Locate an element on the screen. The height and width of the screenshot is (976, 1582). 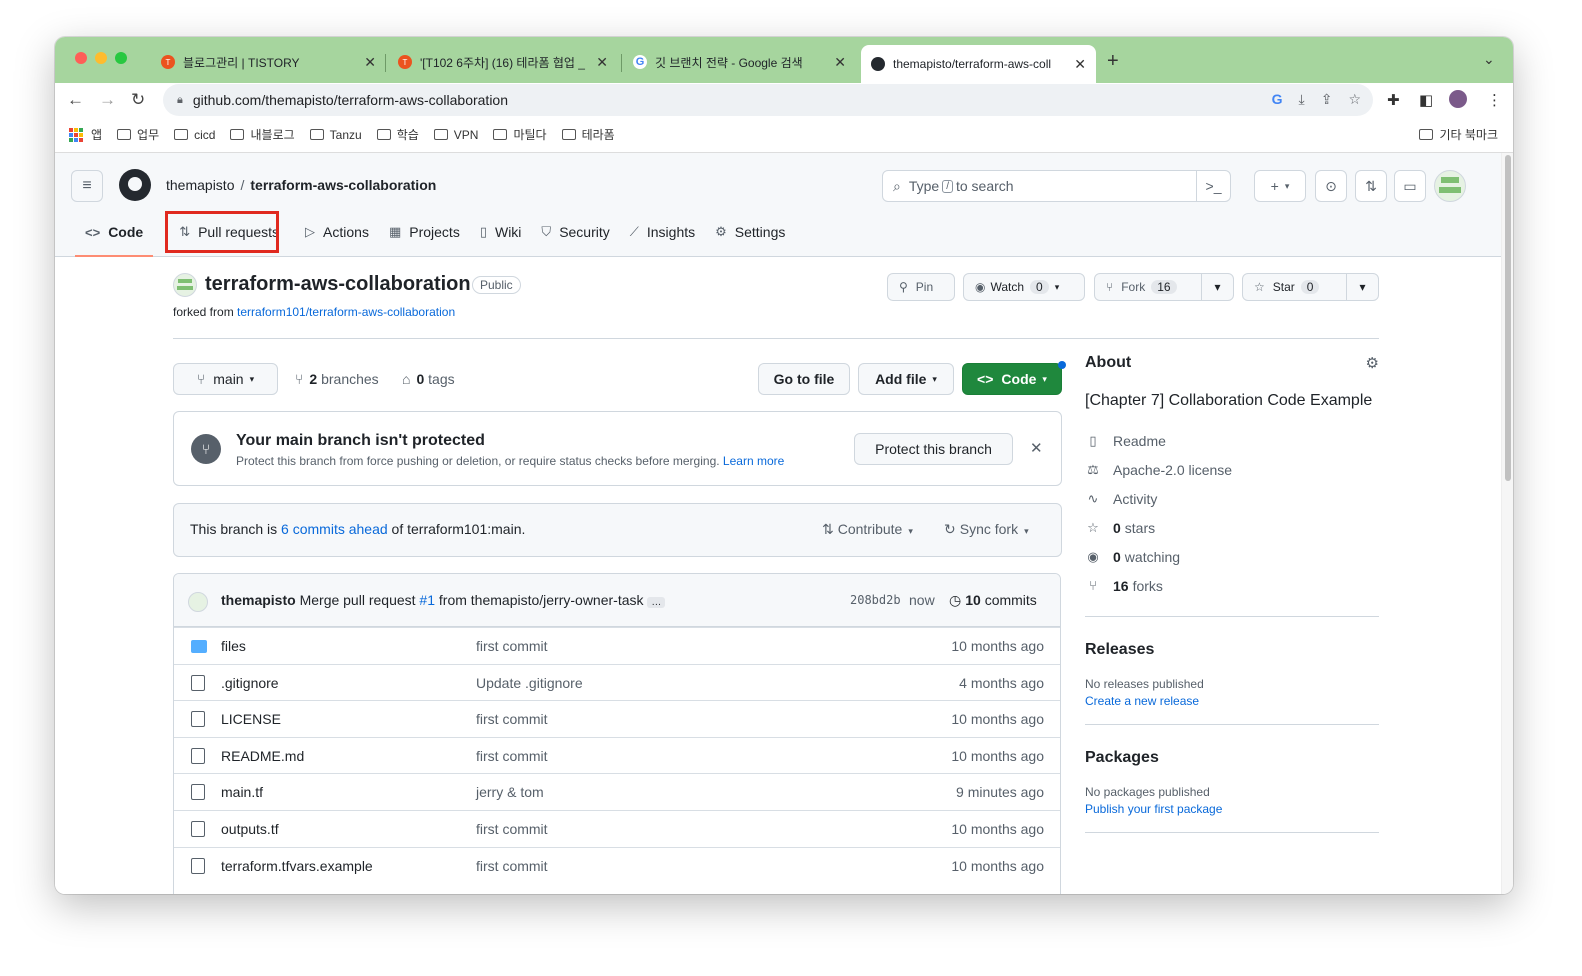
bookmark-star-icon: ☆ is located at coordinates (1354, 99).